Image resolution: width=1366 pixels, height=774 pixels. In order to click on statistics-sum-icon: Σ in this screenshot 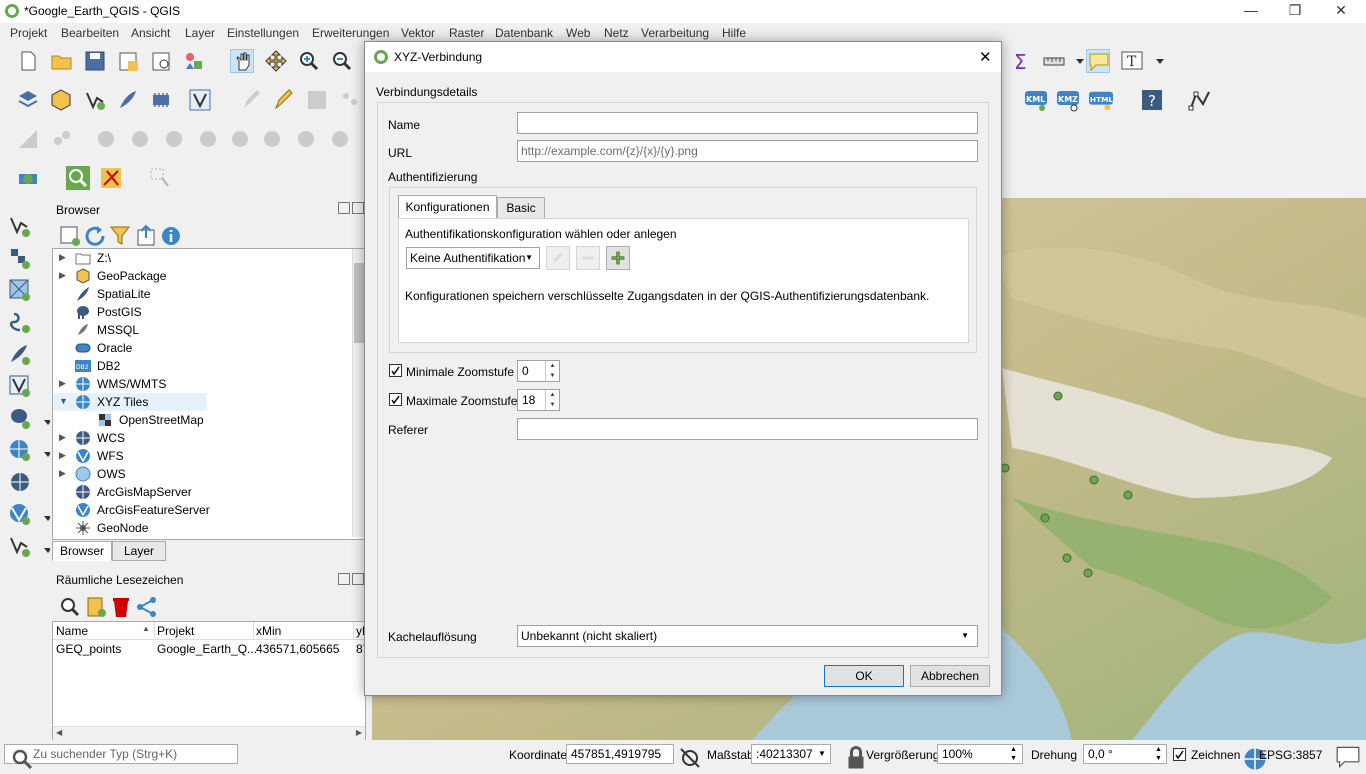, I will do `click(1022, 61)`.